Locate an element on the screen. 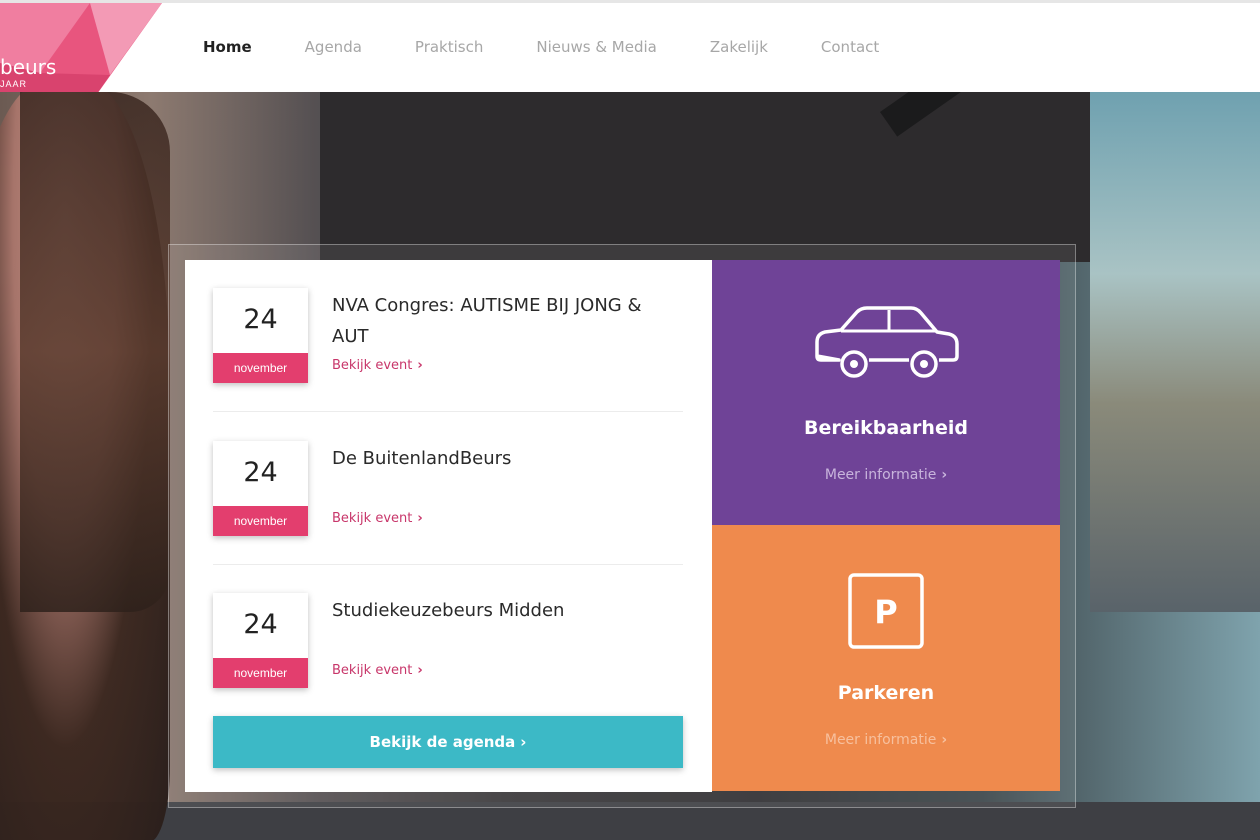 The width and height of the screenshot is (1260, 840). nav-item-contact: Contact is located at coordinates (850, 47).